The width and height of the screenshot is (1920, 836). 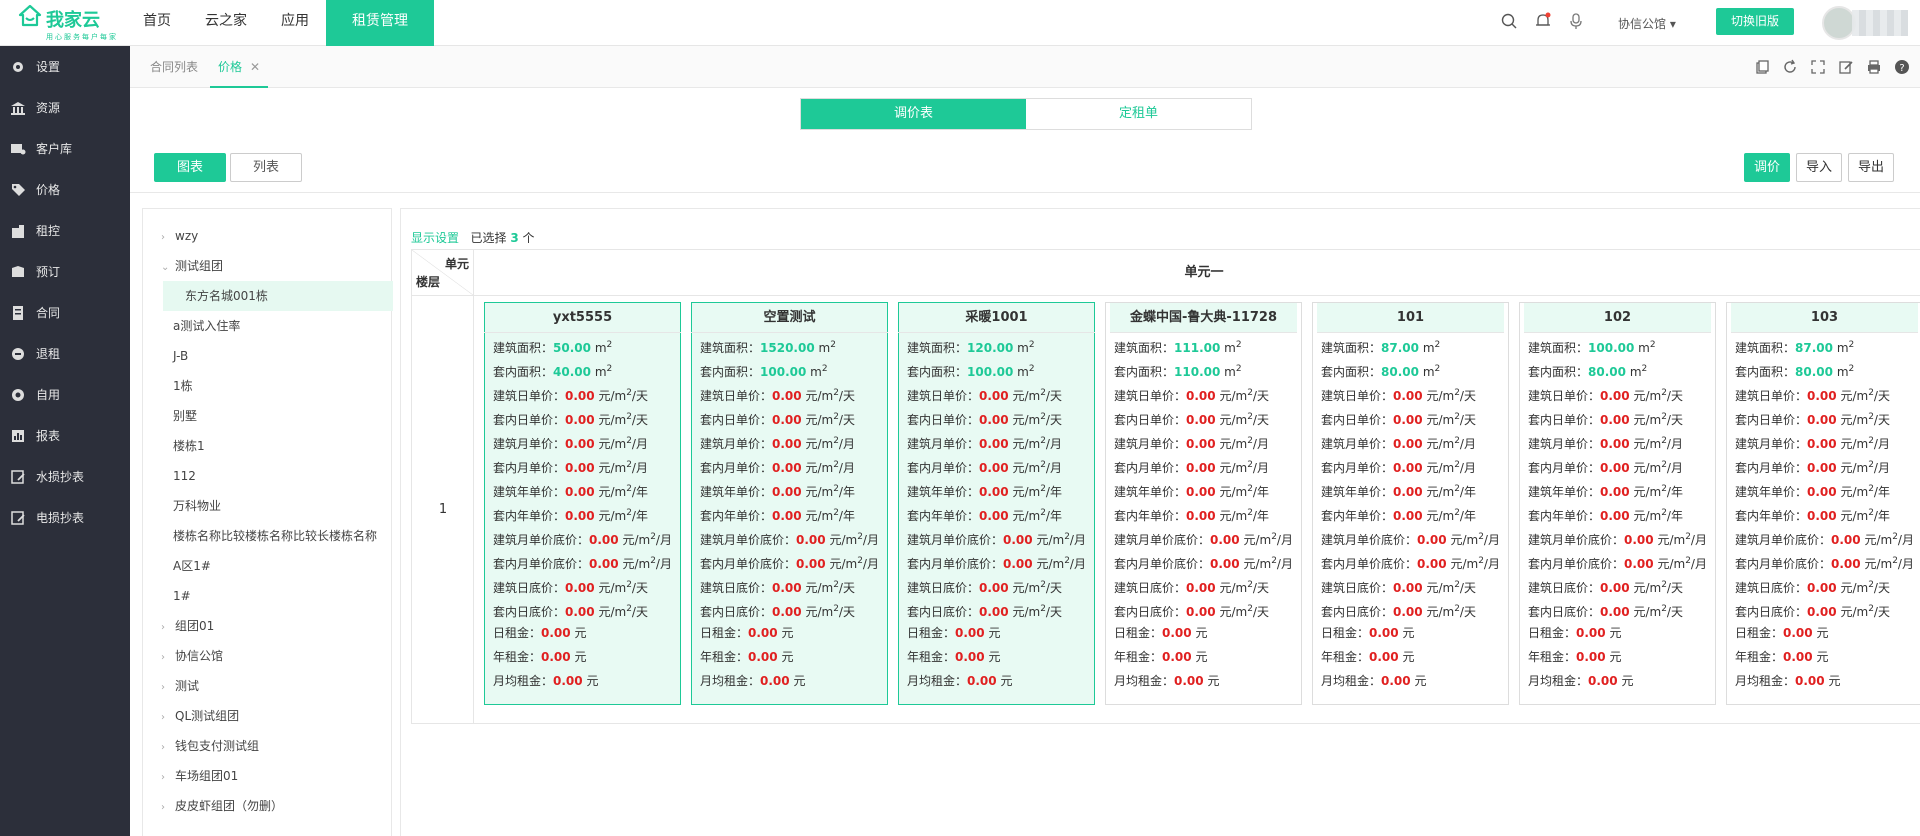 What do you see at coordinates (268, 446) in the screenshot?
I see `tree-node: 楼栋1` at bounding box center [268, 446].